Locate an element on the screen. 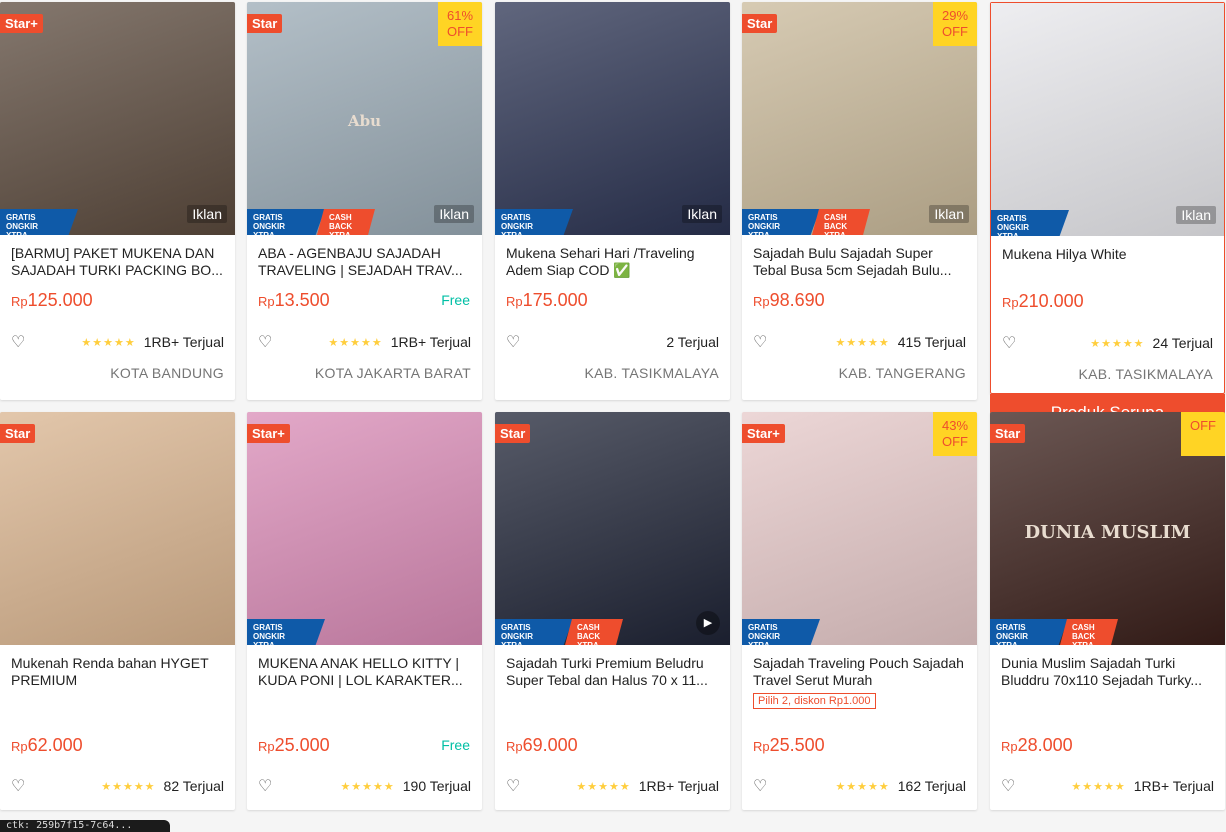 This screenshot has width=1226, height=832. product-image: Star ▶ GRATIS ONGKIR XTRACASH BACK XTRA is located at coordinates (612, 528).